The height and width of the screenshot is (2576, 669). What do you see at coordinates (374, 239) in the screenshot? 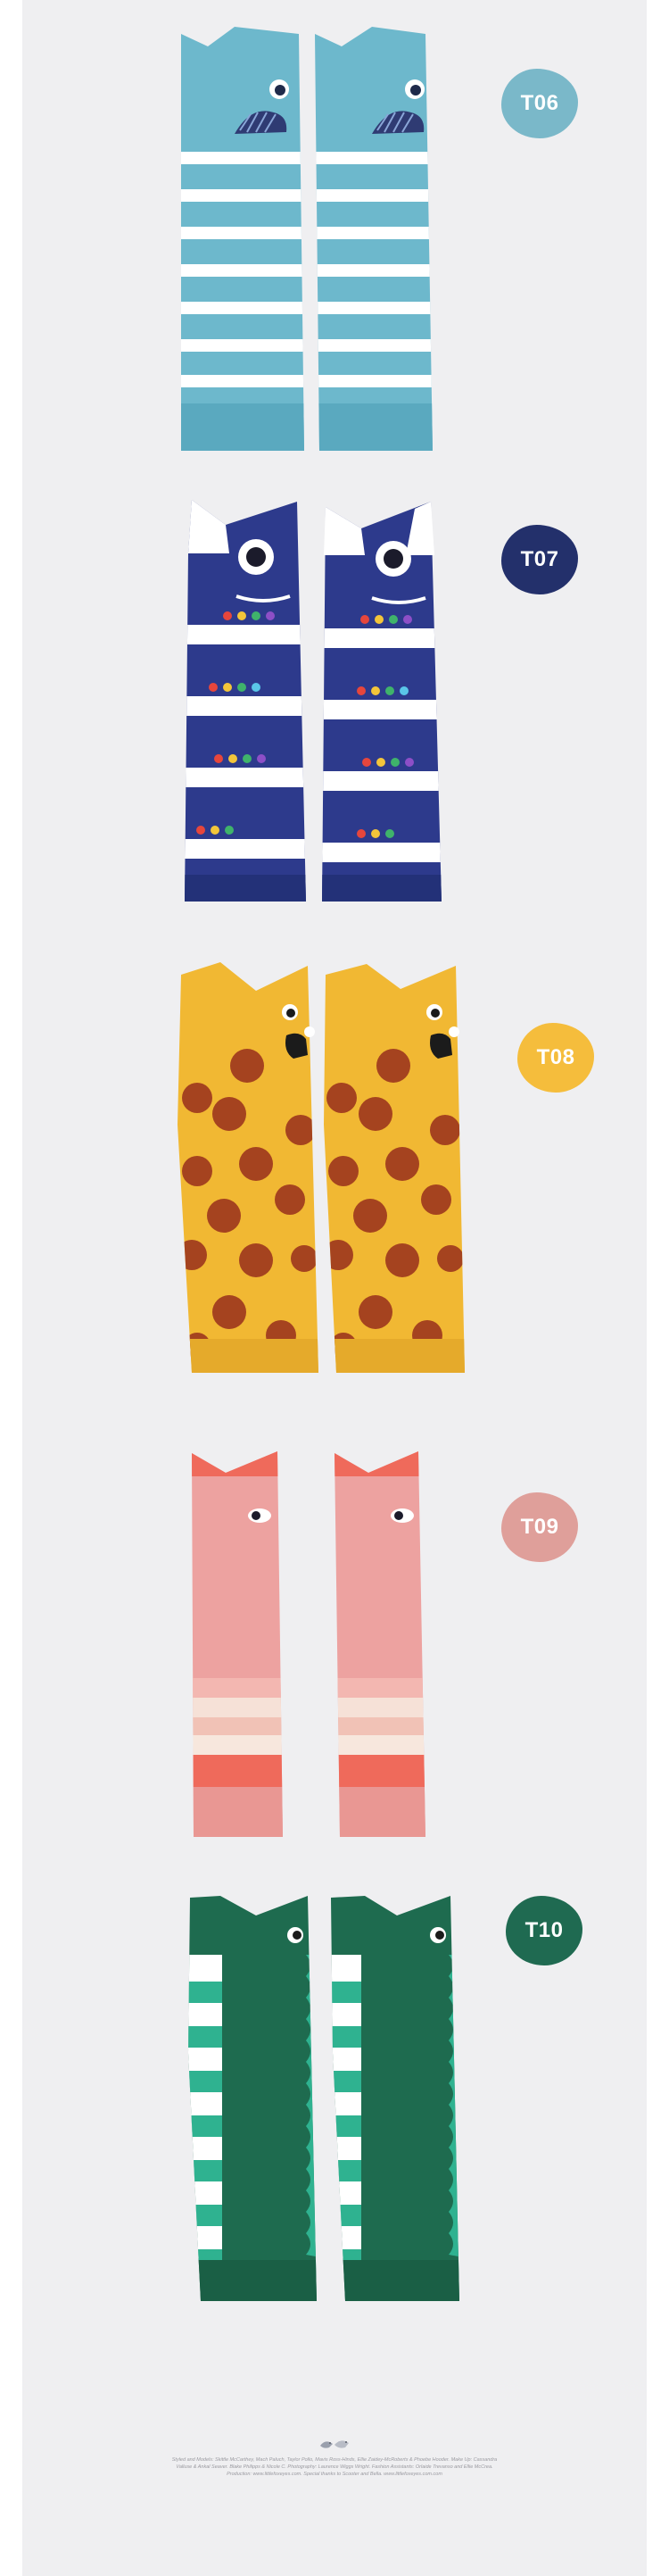
I see `t06-right-sock` at bounding box center [374, 239].